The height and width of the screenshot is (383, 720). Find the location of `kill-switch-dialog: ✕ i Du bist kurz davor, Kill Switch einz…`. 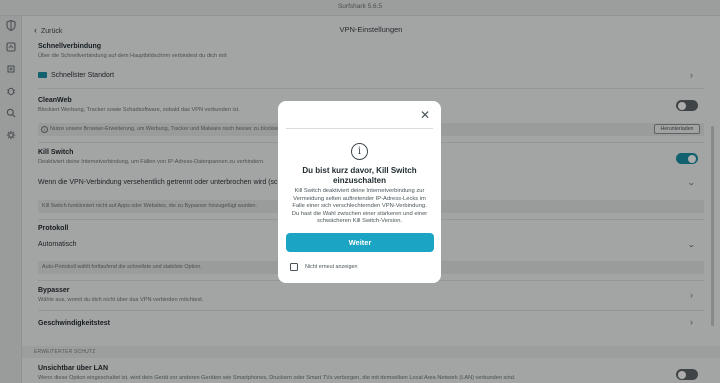

kill-switch-dialog: ✕ i Du bist kurz davor, Kill Switch einz… is located at coordinates (359, 192).